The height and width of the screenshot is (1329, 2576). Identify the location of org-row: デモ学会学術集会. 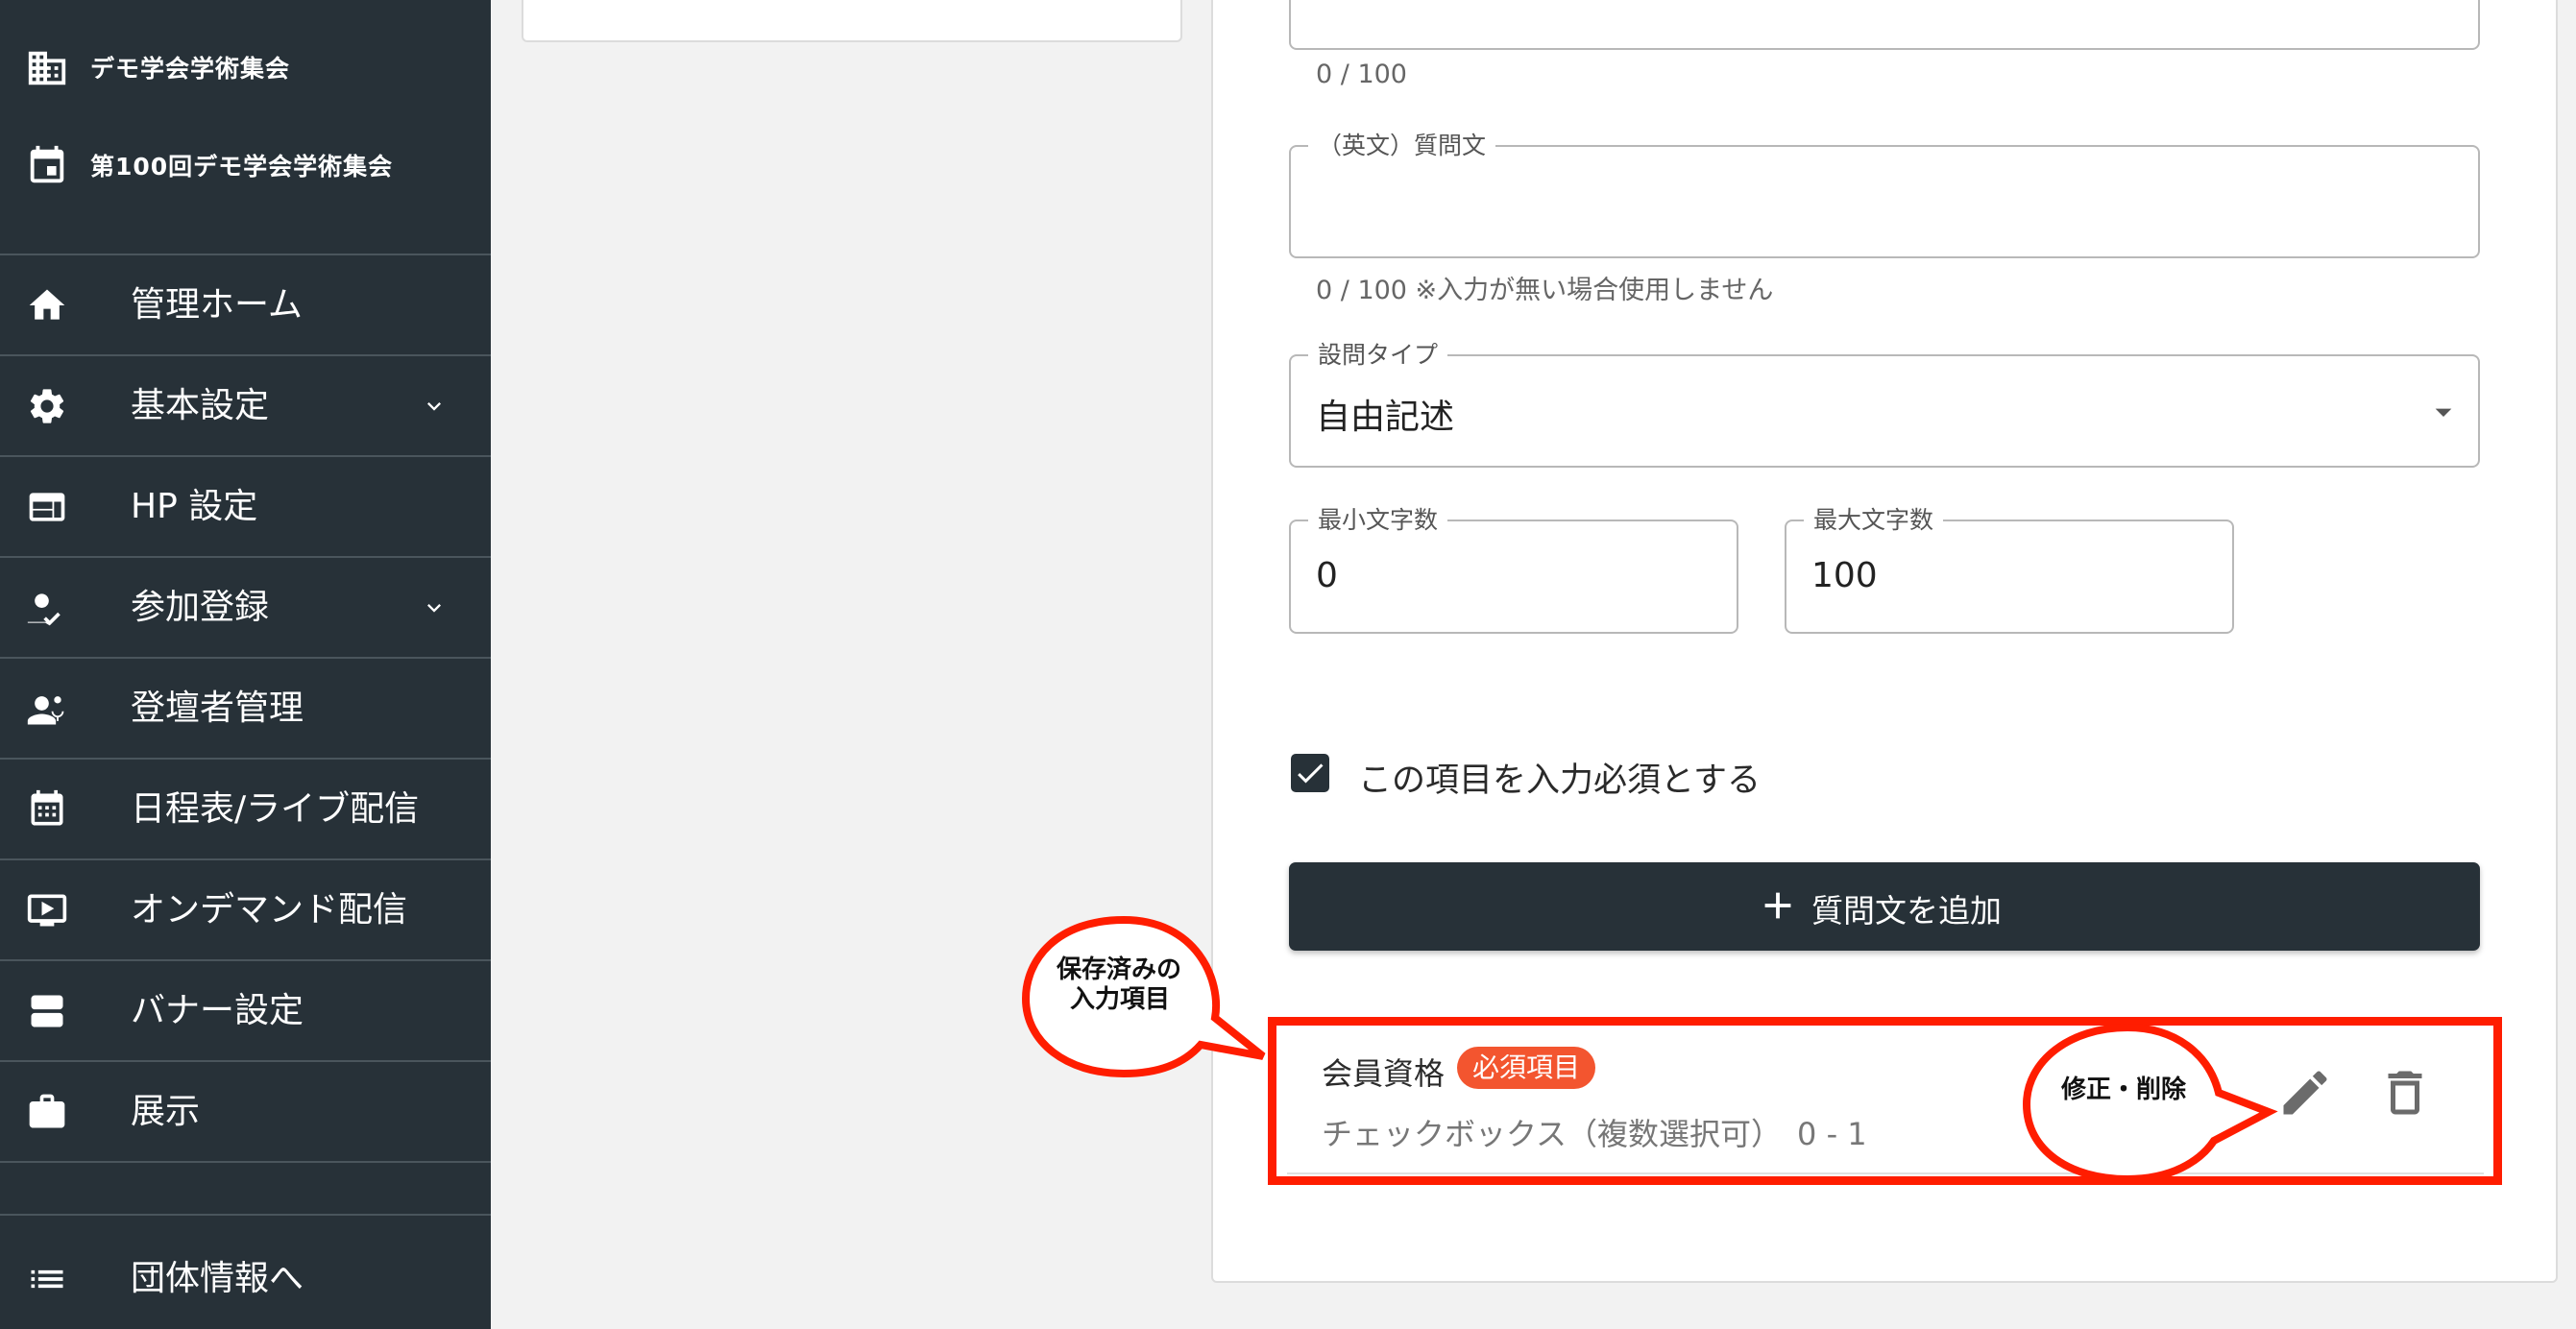
(245, 68).